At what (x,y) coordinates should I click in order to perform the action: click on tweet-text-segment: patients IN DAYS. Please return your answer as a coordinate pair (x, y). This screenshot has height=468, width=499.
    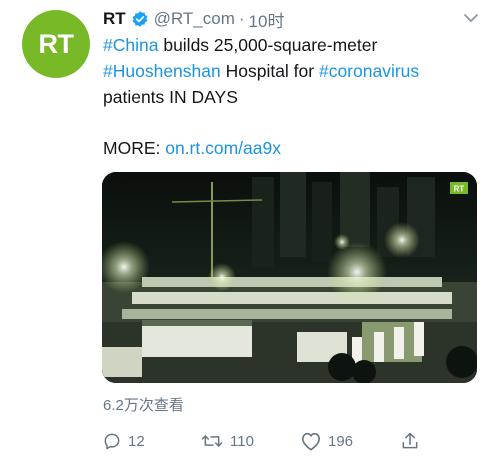
    Looking at the image, I should click on (170, 97).